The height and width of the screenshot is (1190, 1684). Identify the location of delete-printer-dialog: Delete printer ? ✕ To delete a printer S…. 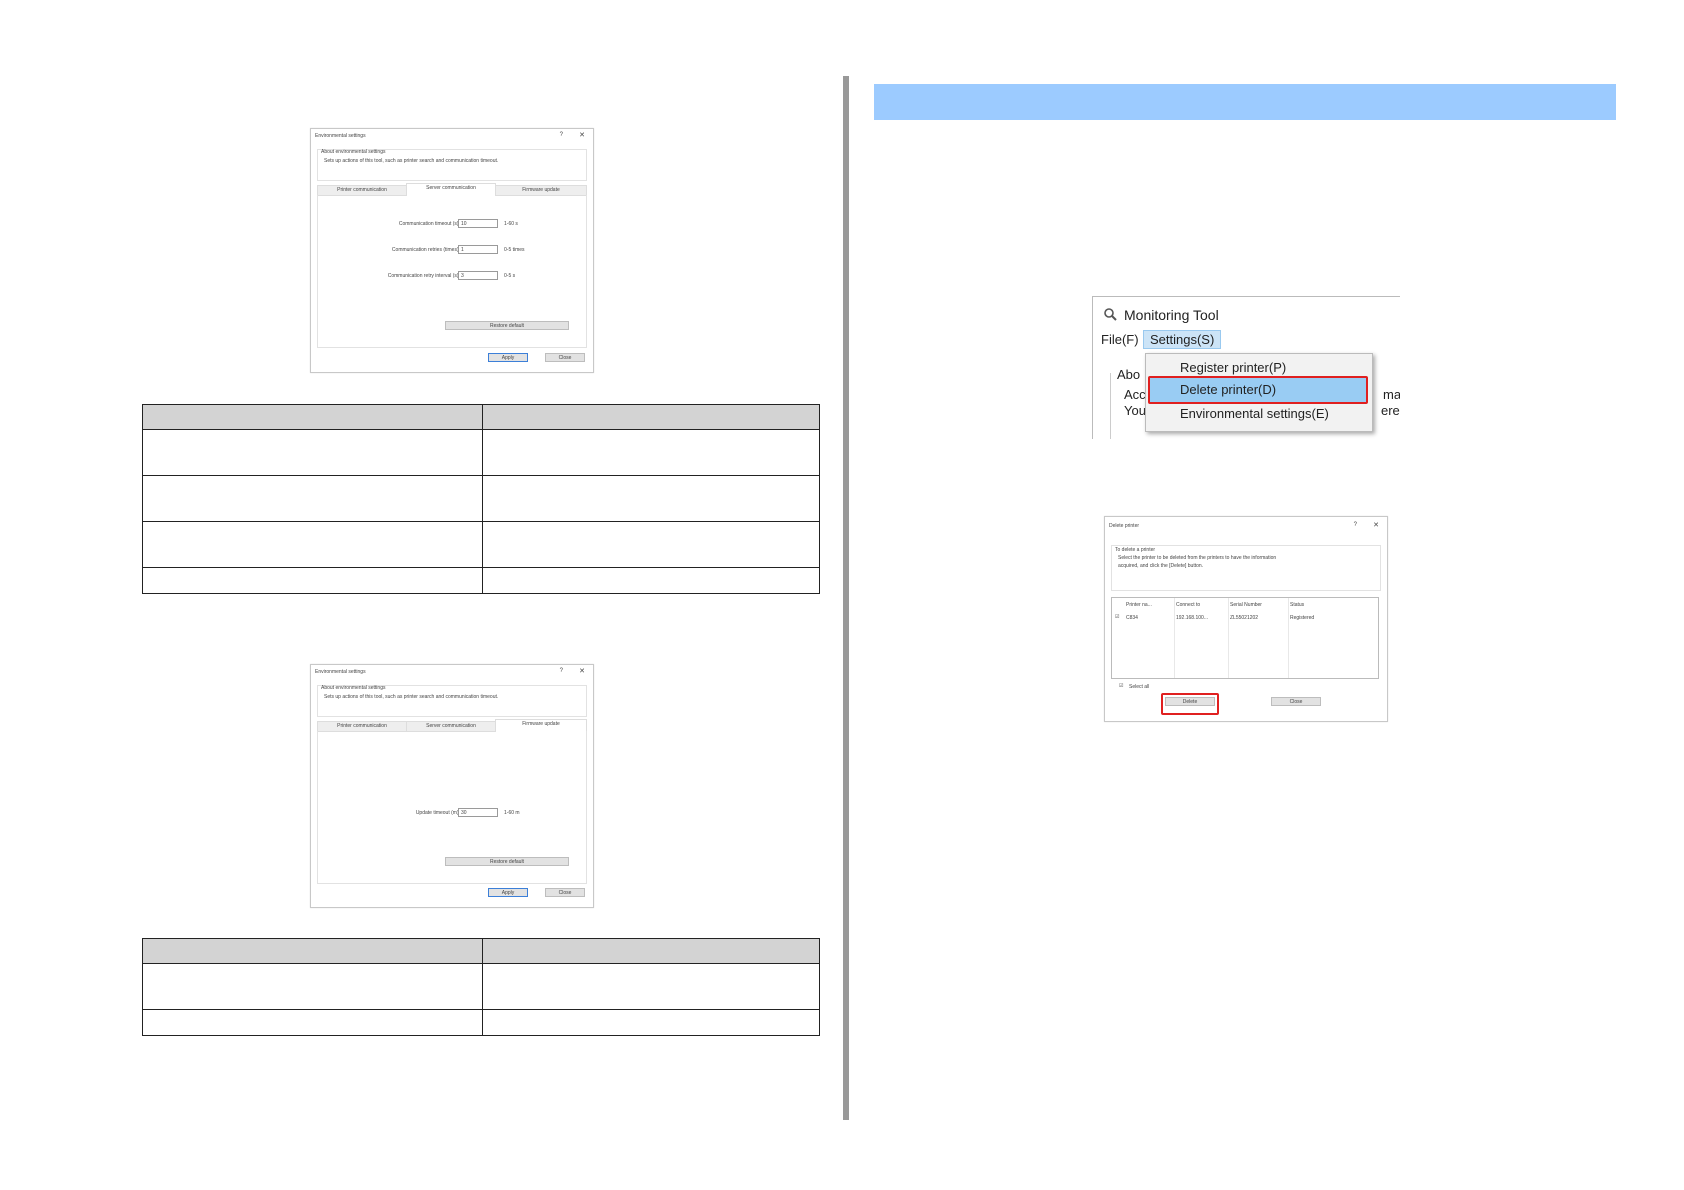
(1246, 619).